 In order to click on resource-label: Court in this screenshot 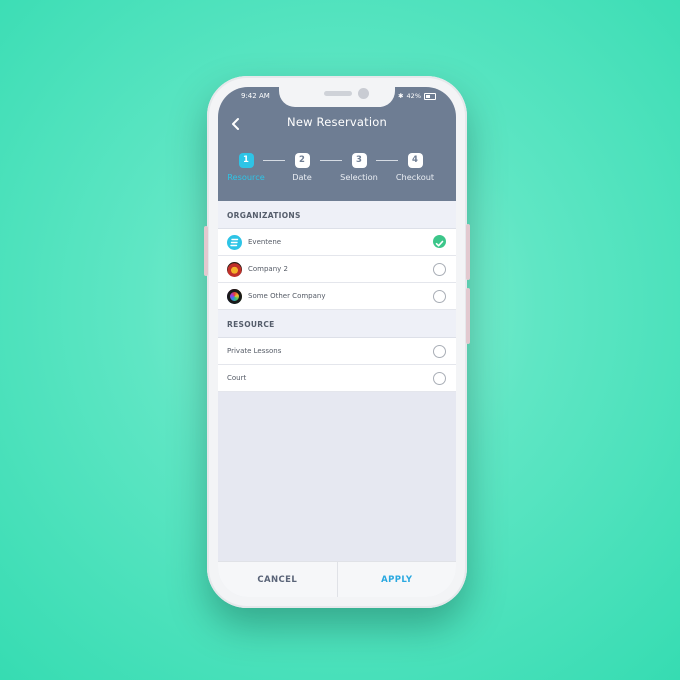, I will do `click(237, 378)`.